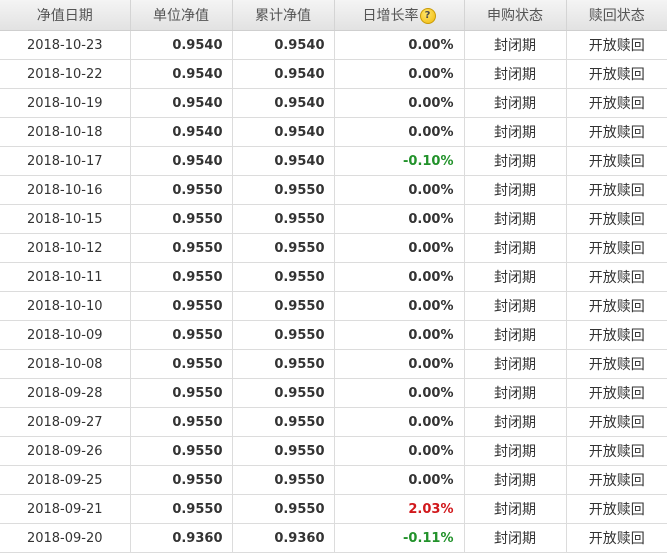  I want to click on table-row: 2018-10-11 0.9550 0.9550 0.00% 封闭期 开放赎回, so click(333, 277).